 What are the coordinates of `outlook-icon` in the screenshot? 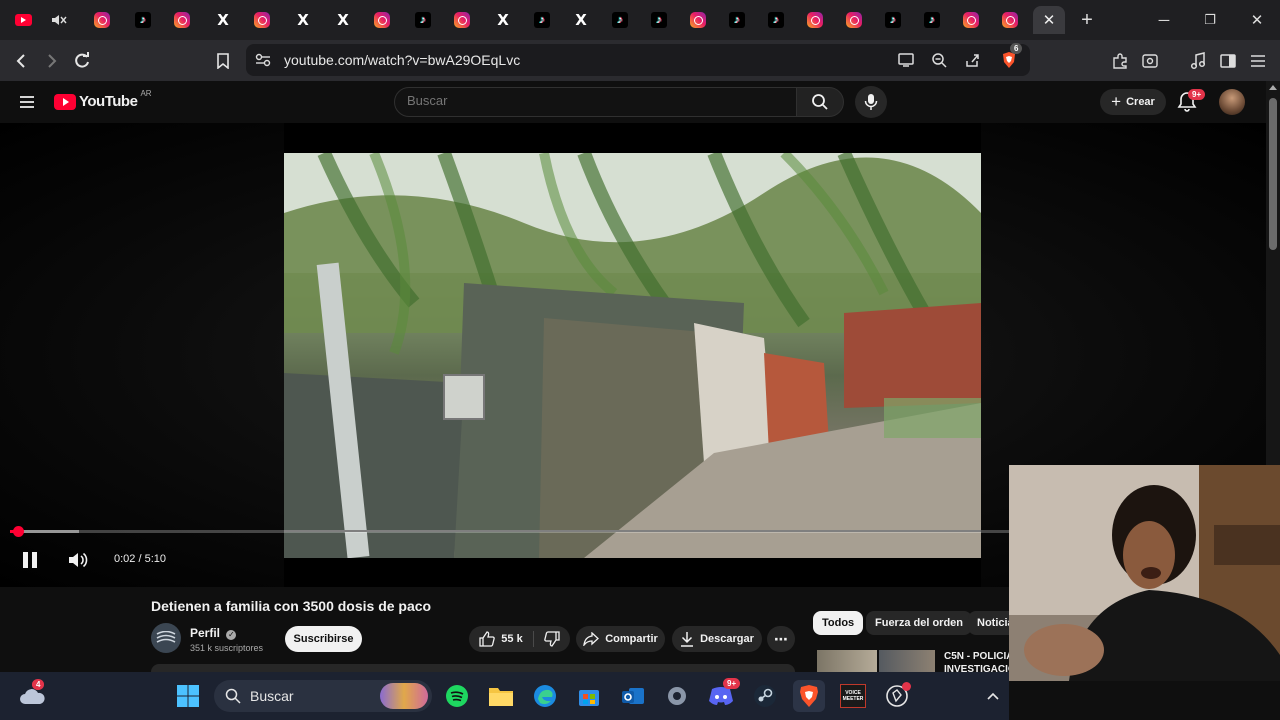 It's located at (633, 696).